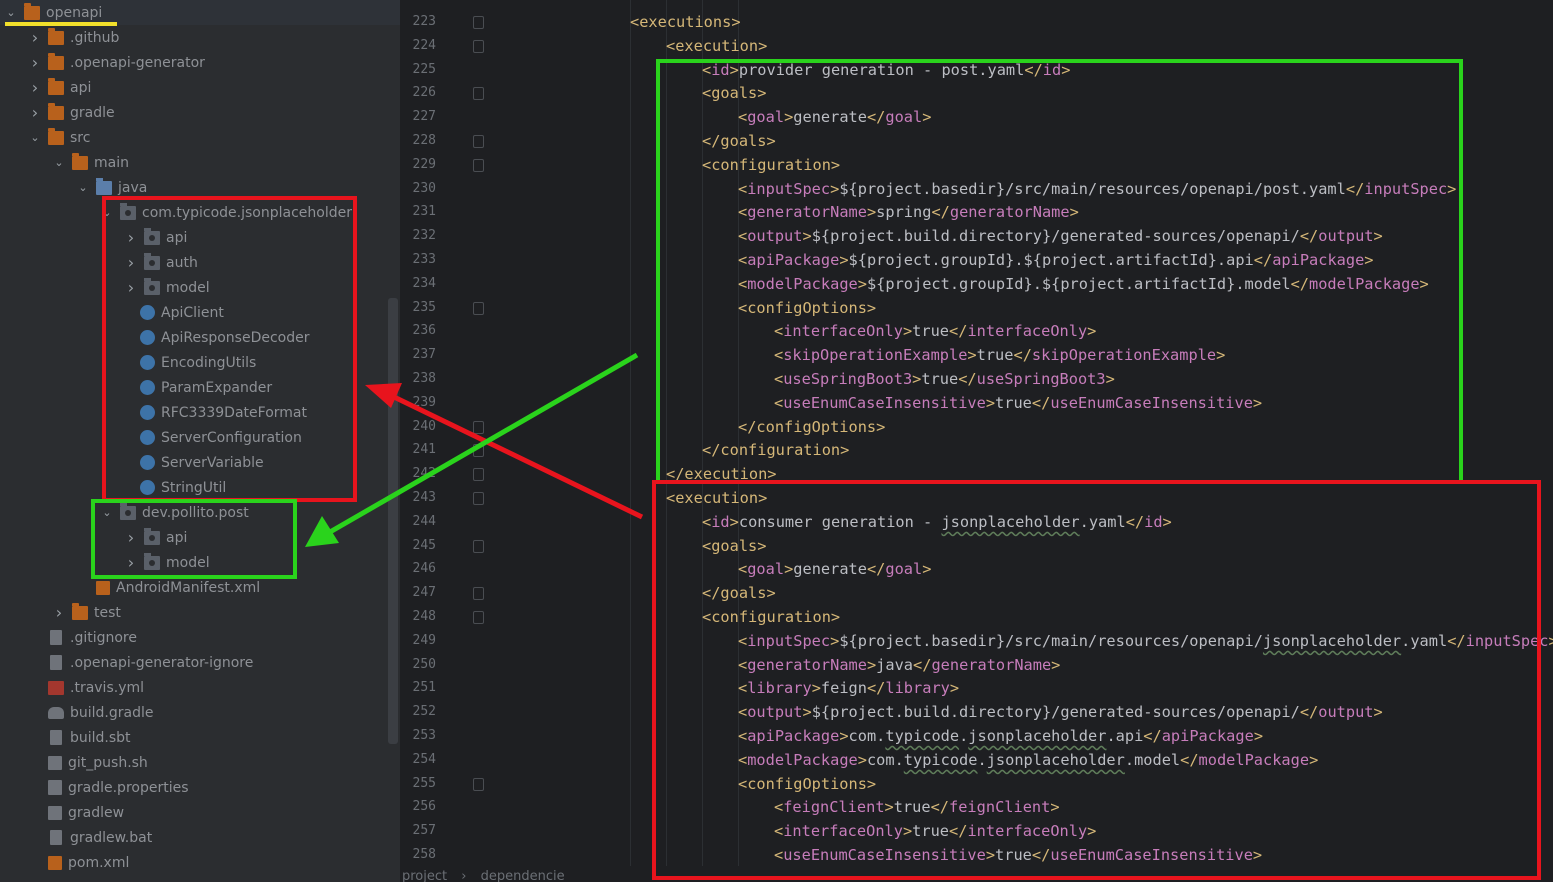  What do you see at coordinates (200, 62) in the screenshot?
I see `tree-item: › .openapi-generator` at bounding box center [200, 62].